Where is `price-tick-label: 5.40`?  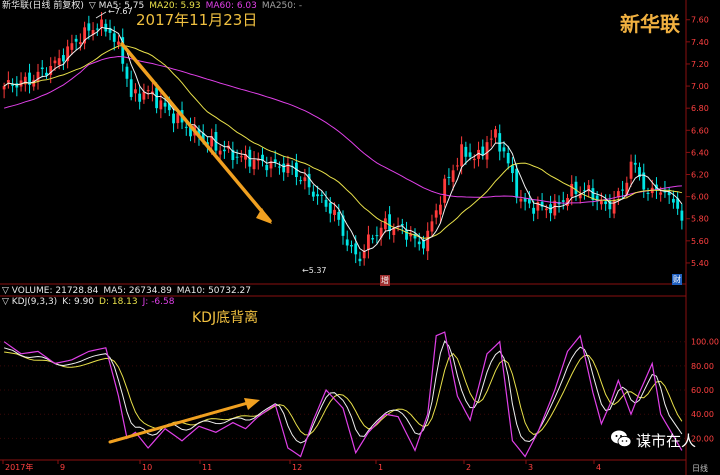
price-tick-label: 5.40 is located at coordinates (700, 263).